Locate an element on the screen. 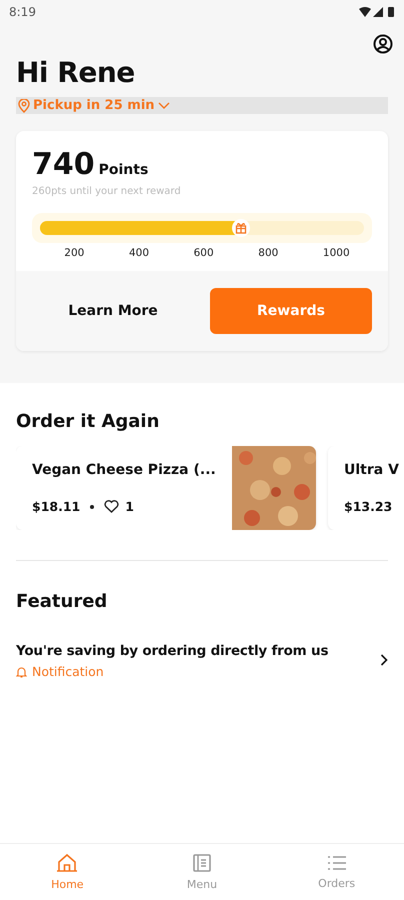  nav-tab: Home is located at coordinates (67, 872).